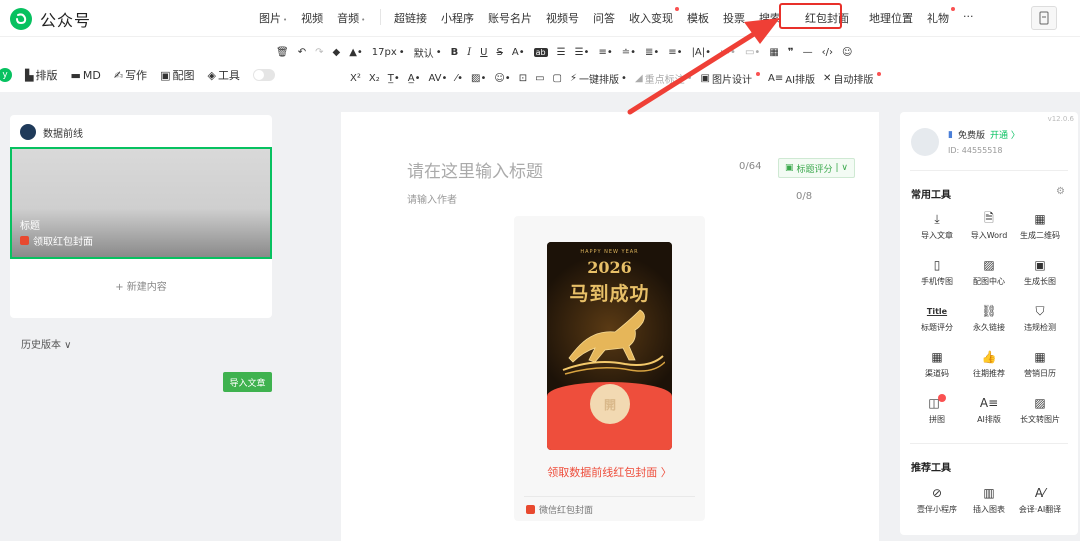  I want to click on gear-icon: ⚙, so click(1060, 191).